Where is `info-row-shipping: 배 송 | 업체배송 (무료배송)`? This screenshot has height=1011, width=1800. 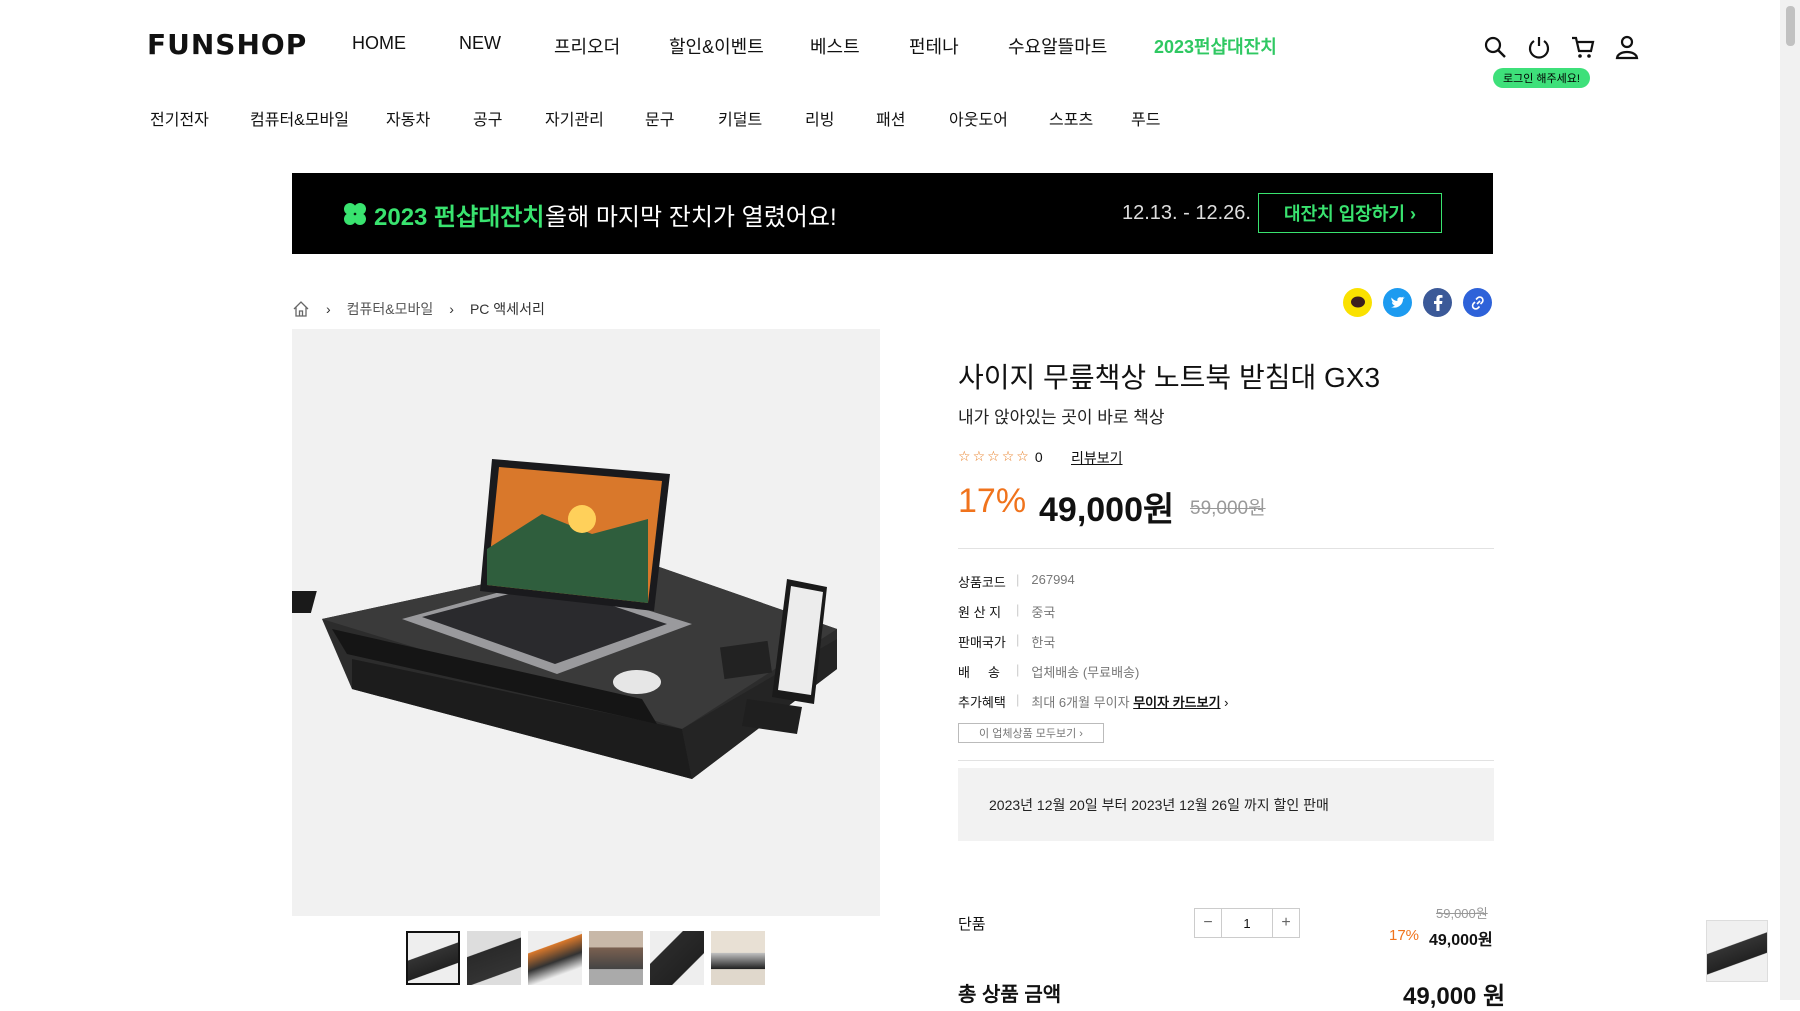 info-row-shipping: 배 송 | 업체배송 (무료배송) is located at coordinates (1049, 671).